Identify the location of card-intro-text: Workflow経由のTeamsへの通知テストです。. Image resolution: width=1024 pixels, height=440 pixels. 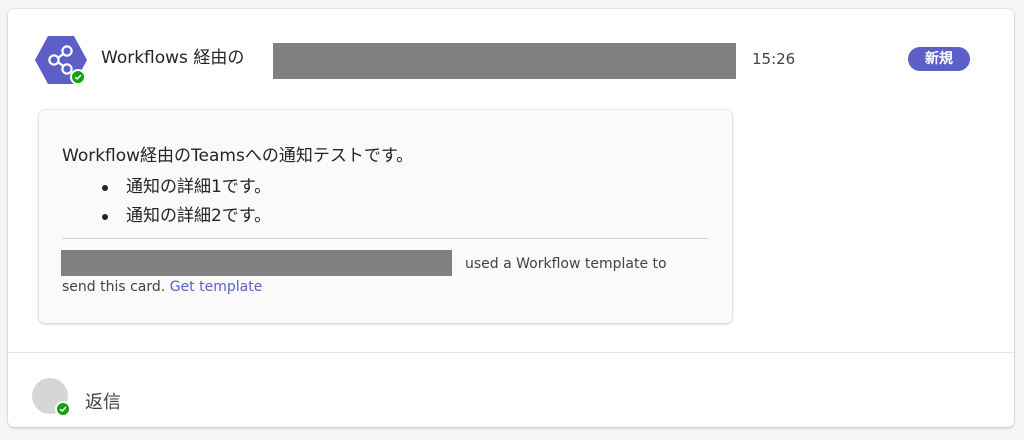
(238, 156).